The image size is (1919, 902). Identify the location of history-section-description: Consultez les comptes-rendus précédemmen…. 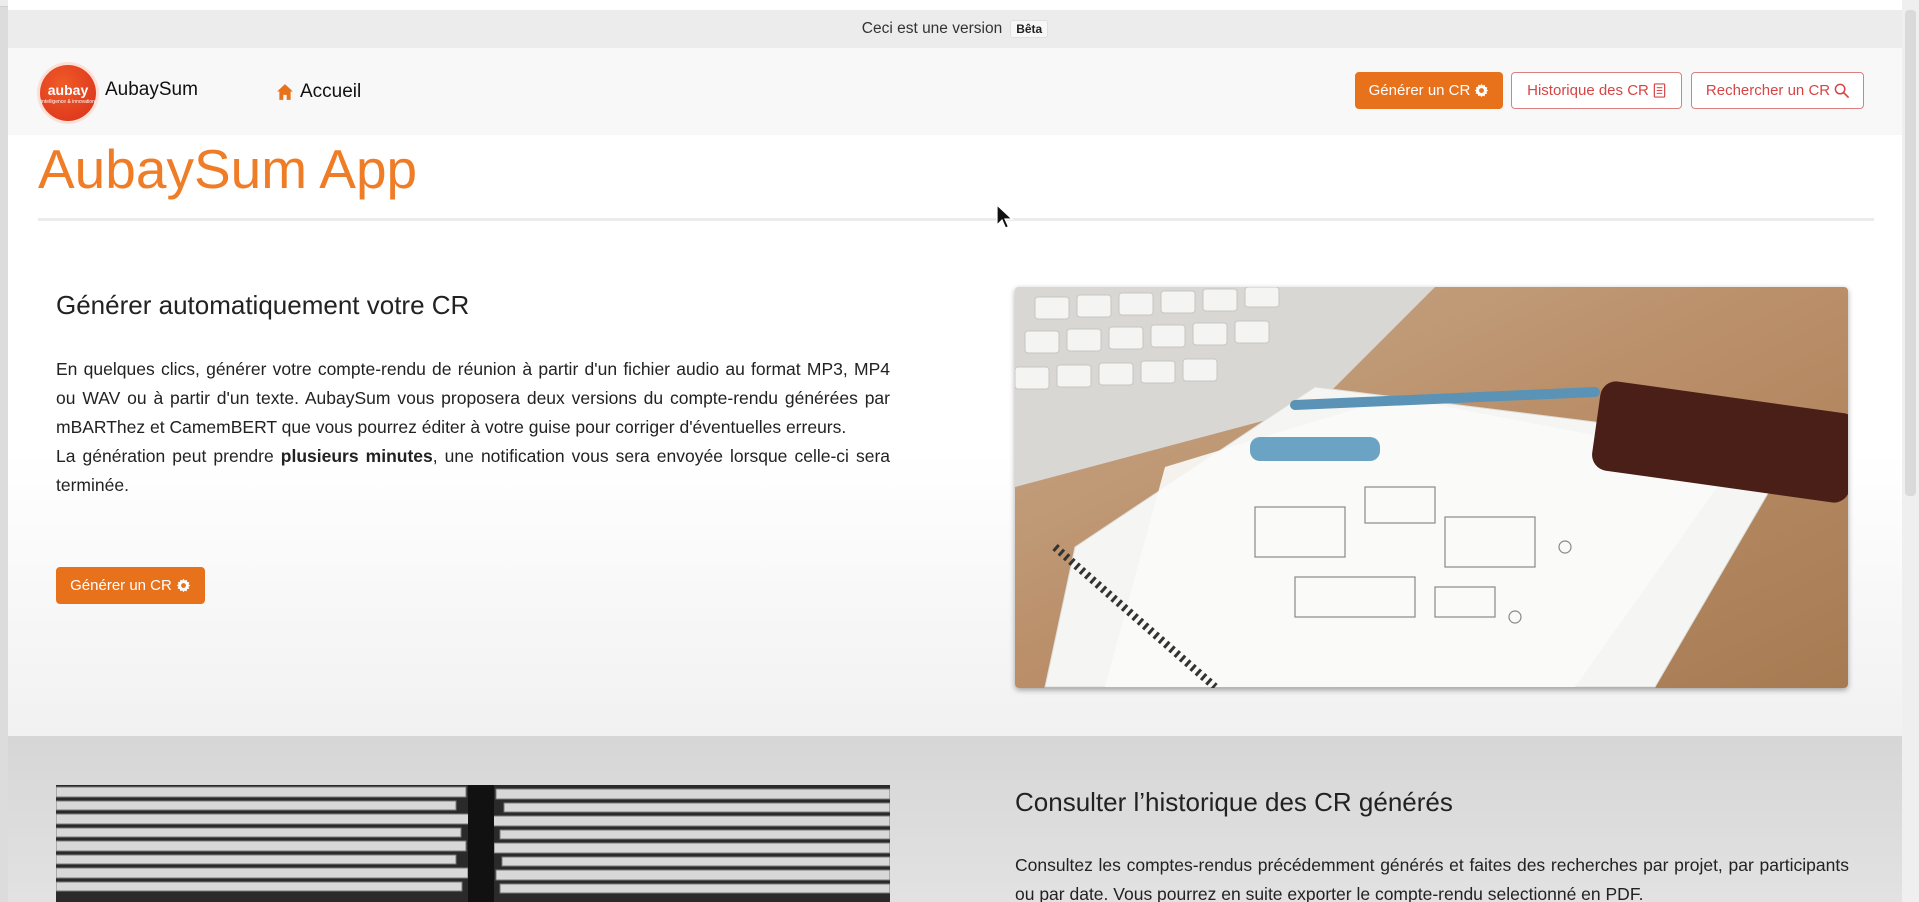
(1432, 878).